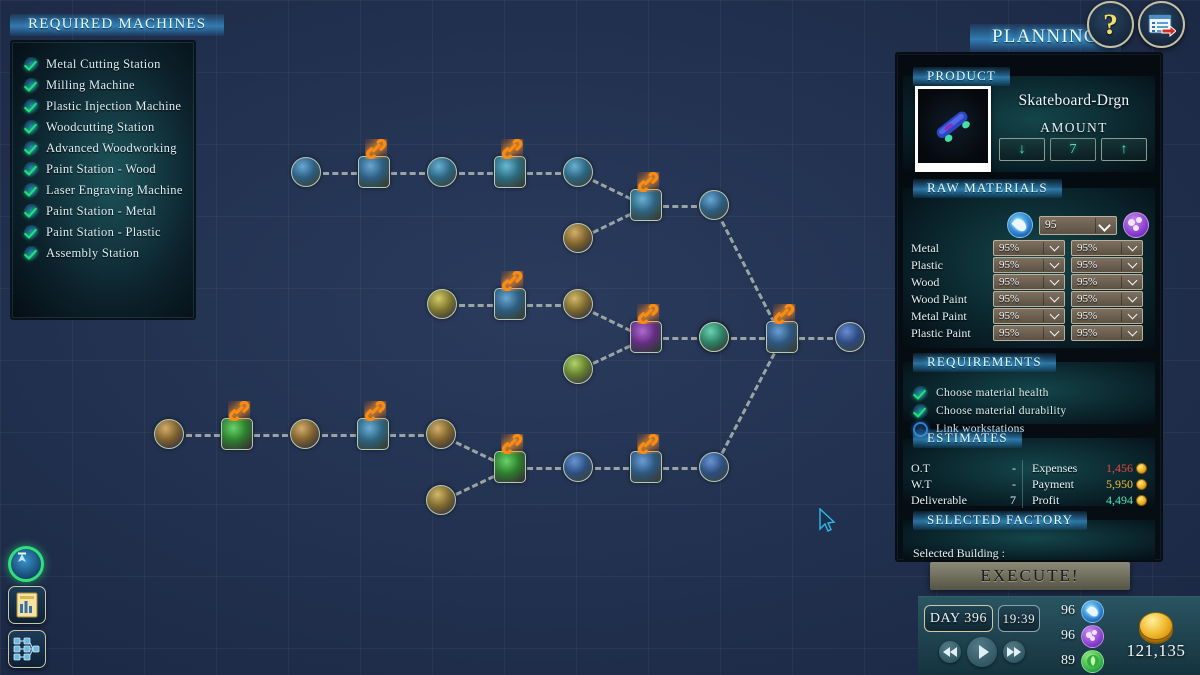  I want to click on required-machine-label: Paint Station - Metal, so click(101, 211).